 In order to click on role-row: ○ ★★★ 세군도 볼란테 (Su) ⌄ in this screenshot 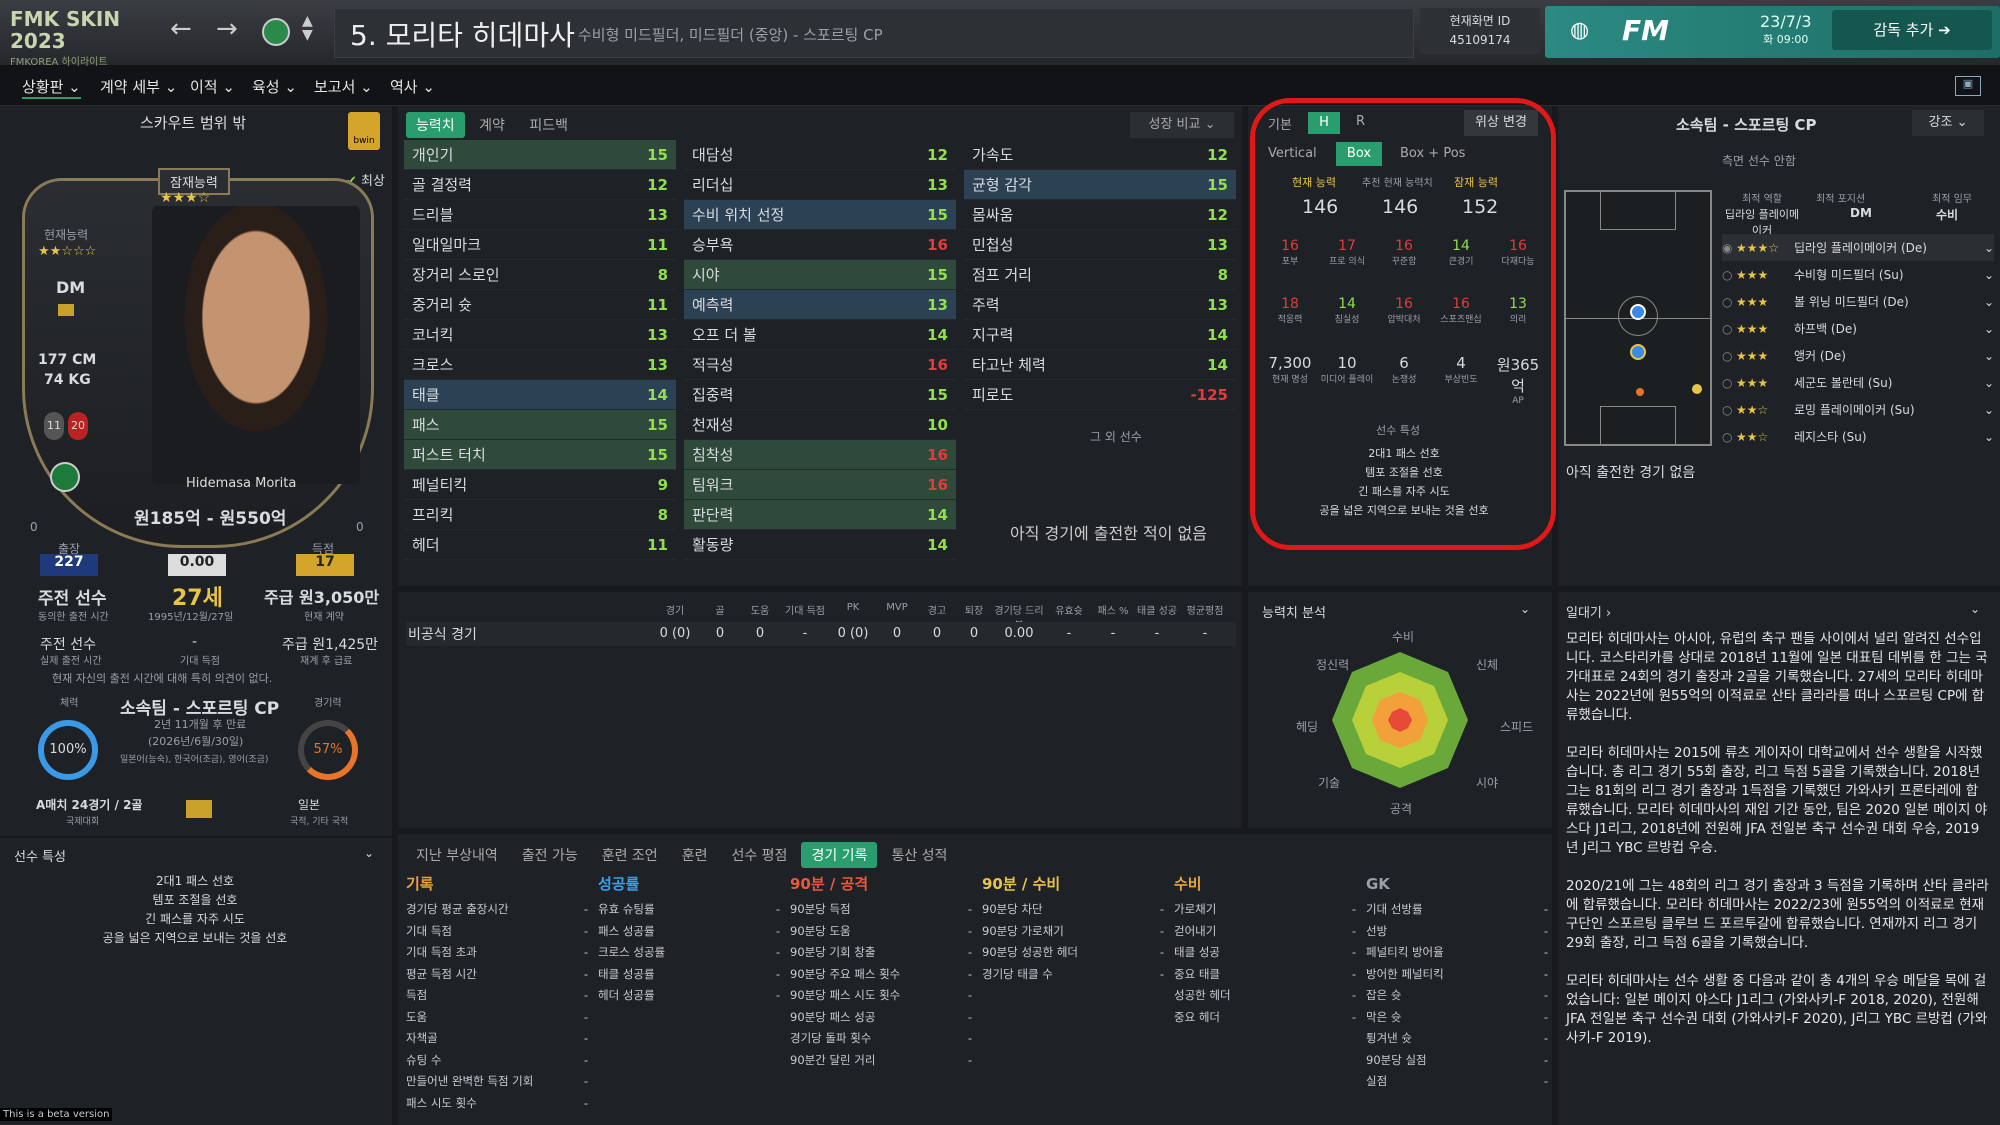, I will do `click(1858, 382)`.